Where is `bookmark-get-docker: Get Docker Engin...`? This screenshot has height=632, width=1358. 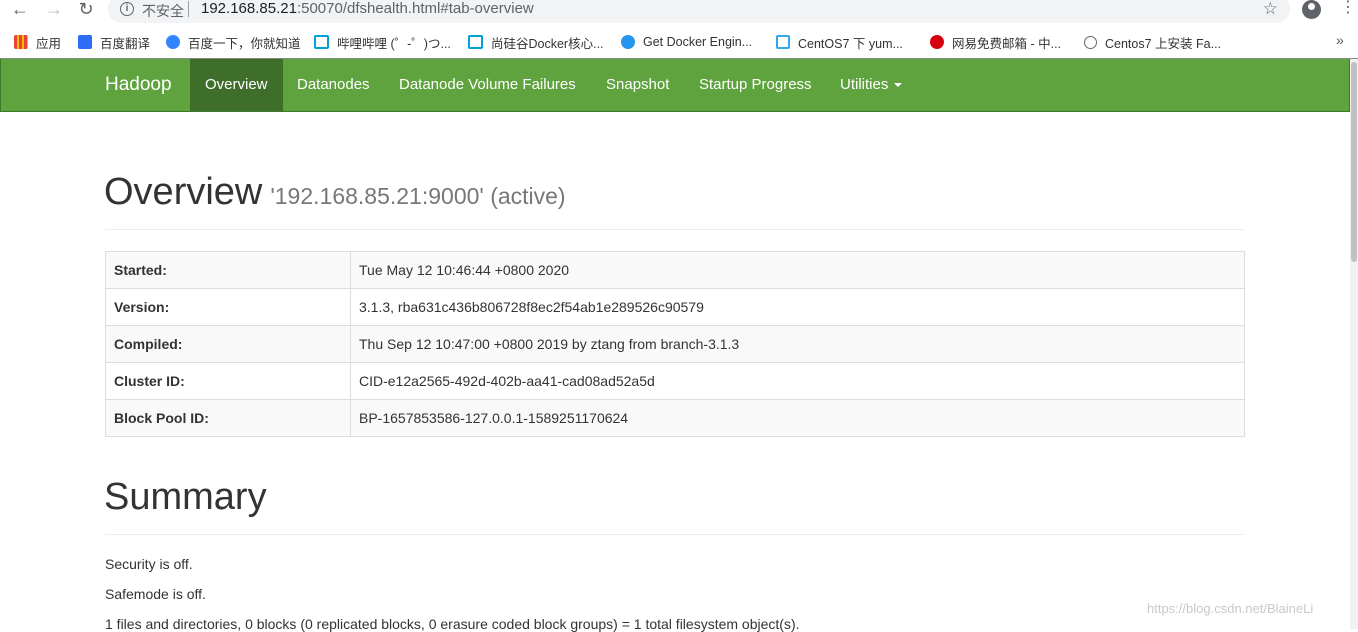 bookmark-get-docker: Get Docker Engin... is located at coordinates (686, 42).